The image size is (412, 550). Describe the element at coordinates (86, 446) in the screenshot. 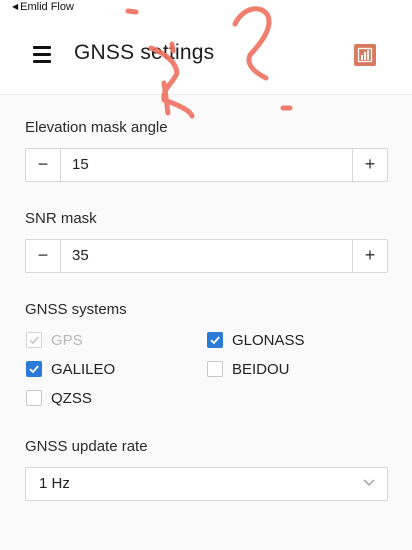

I see `gnss-update-rate-label: GNSS update rate` at that location.